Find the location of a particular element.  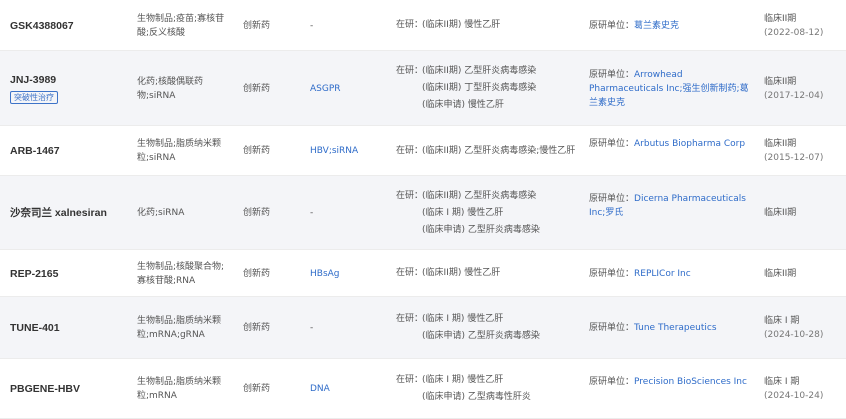

drug-target: DNA is located at coordinates (320, 389).